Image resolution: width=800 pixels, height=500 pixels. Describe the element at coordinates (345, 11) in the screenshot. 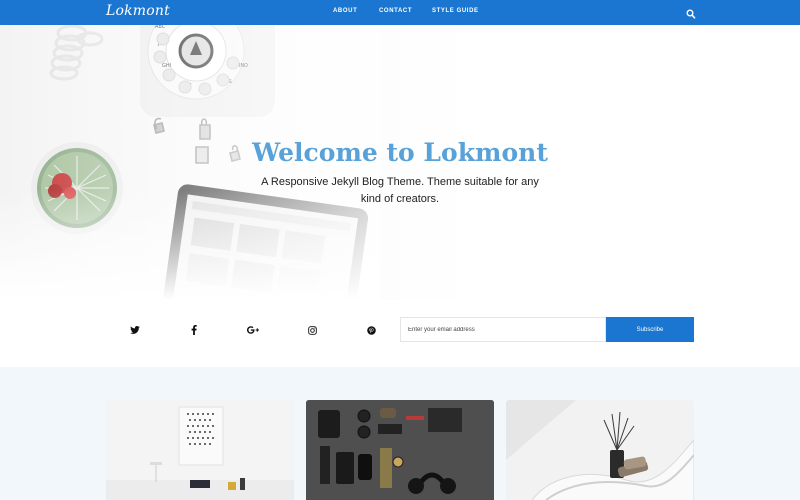

I see `nav-link-about: ABOUT` at that location.